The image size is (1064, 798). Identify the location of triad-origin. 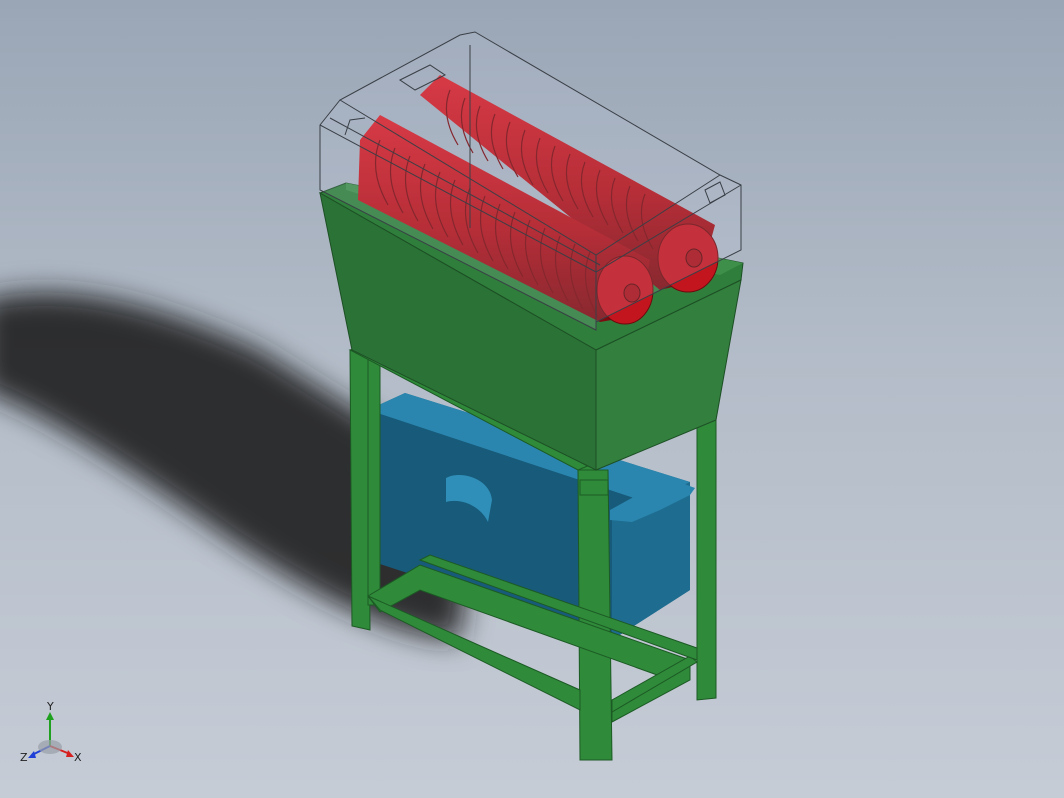
(50, 747).